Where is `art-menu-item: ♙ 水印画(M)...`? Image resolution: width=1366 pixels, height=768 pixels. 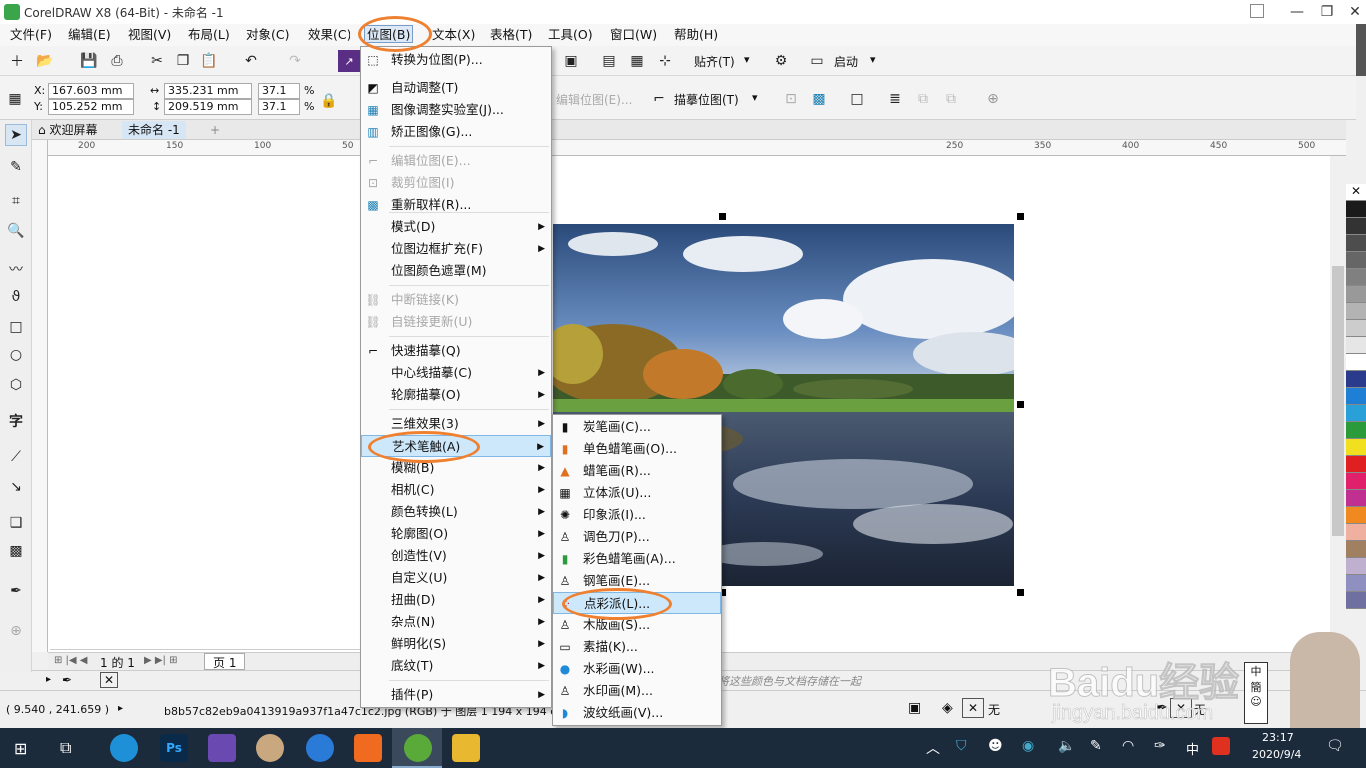
art-menu-item: ♙ 水印画(M)... is located at coordinates (637, 691).